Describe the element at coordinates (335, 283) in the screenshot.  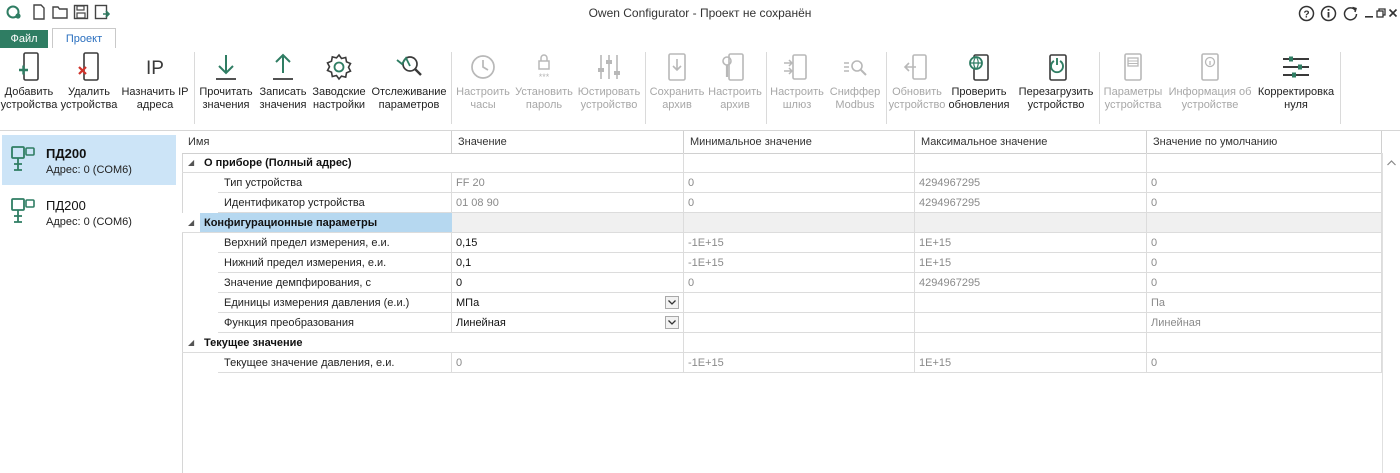
I see `parameter-name: Значение демпфирования, с` at that location.